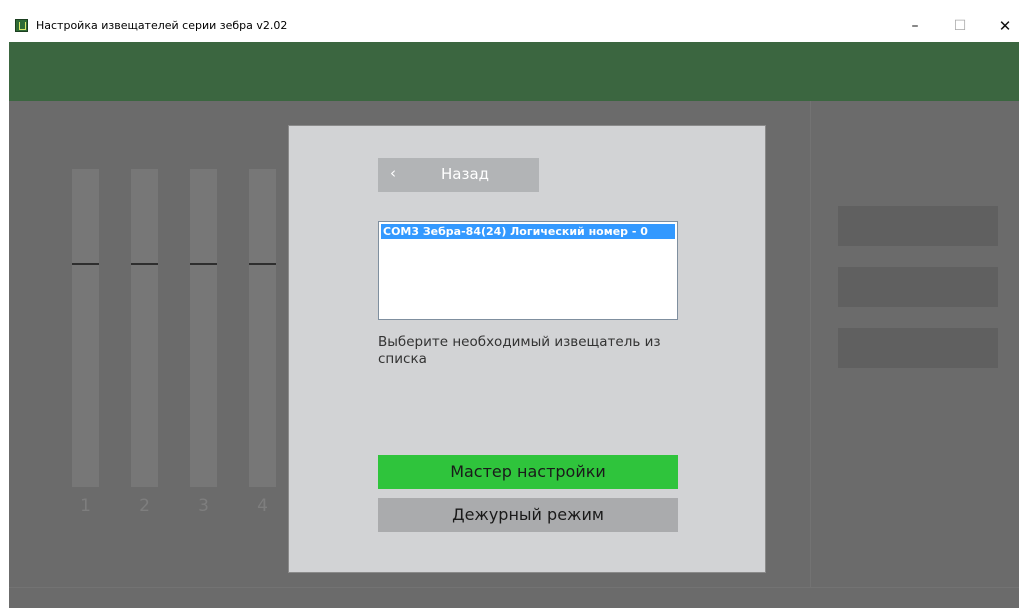 This screenshot has height=608, width=1019. What do you see at coordinates (21, 25) in the screenshot?
I see `app-icon` at bounding box center [21, 25].